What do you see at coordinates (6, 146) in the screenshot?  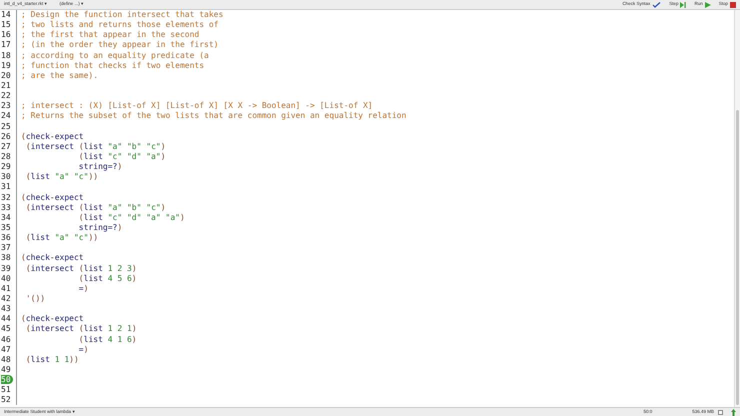 I see `line-number: 27` at bounding box center [6, 146].